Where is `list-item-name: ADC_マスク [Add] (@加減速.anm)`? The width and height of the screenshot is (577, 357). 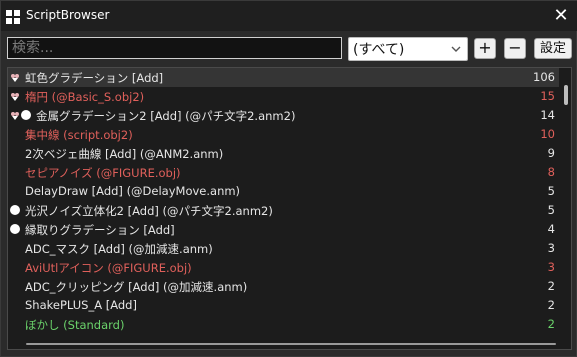 list-item-name: ADC_マスク [Add] (@加減速.anm) is located at coordinates (119, 249).